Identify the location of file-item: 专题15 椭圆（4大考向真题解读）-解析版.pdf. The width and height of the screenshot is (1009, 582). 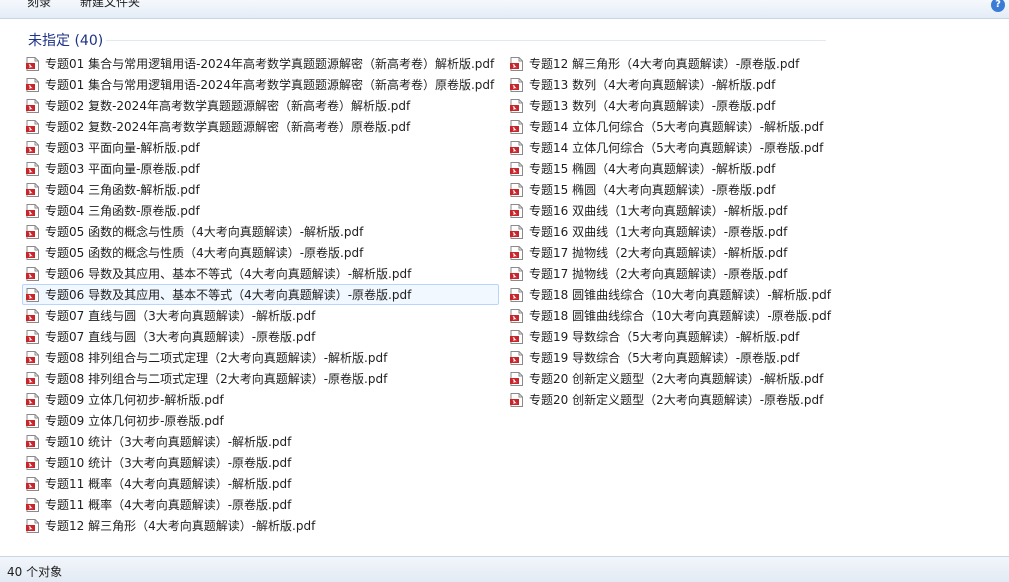
(671, 168).